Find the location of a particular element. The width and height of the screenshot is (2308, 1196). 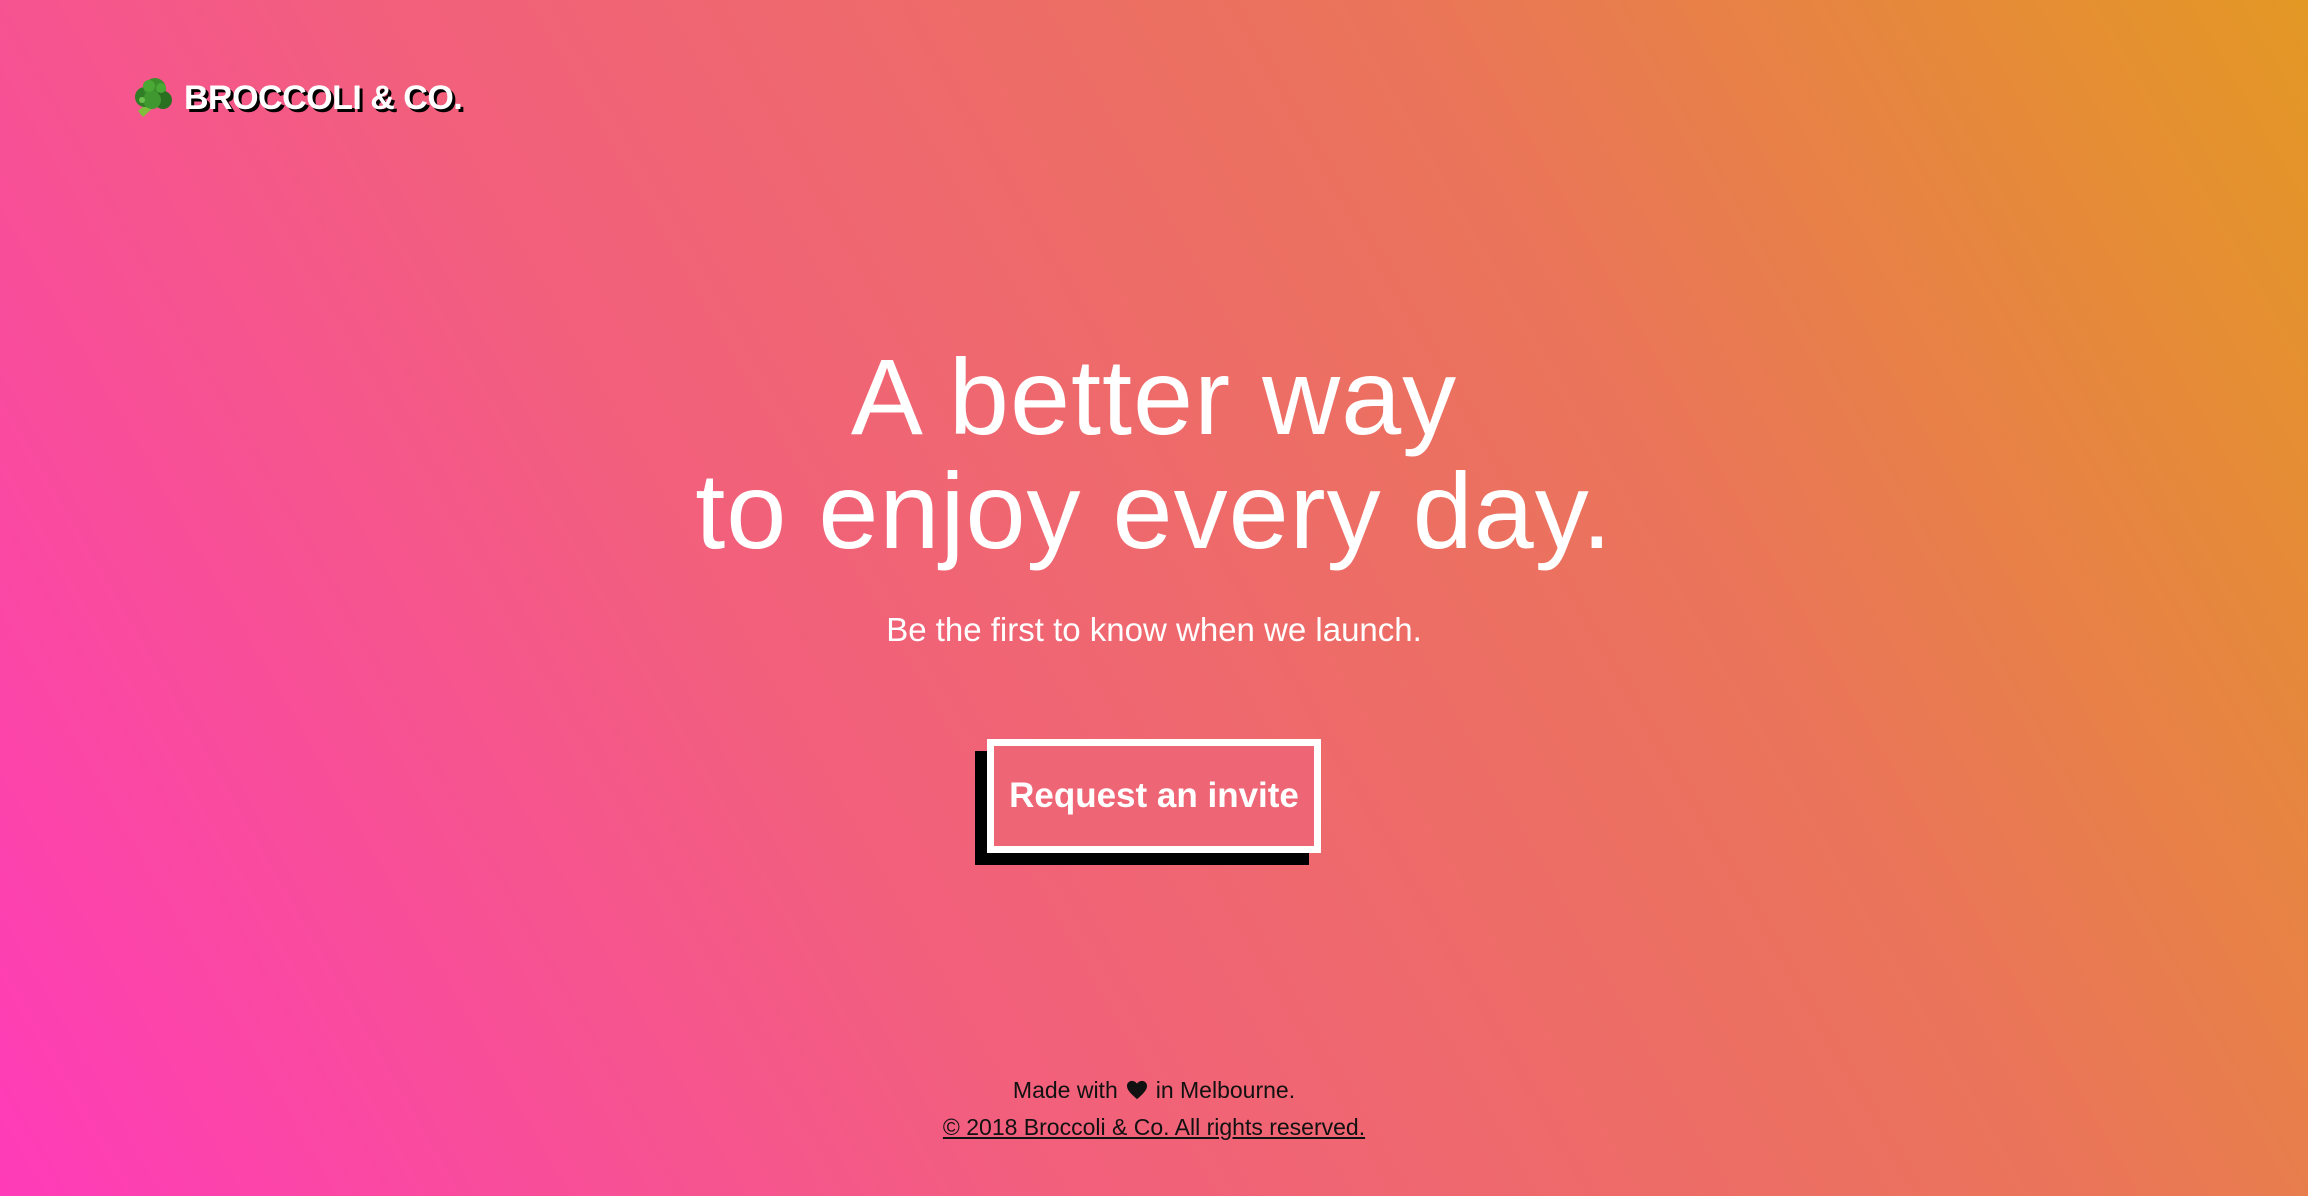

brand-logo: BROCCOLI & CO. is located at coordinates (295, 98).